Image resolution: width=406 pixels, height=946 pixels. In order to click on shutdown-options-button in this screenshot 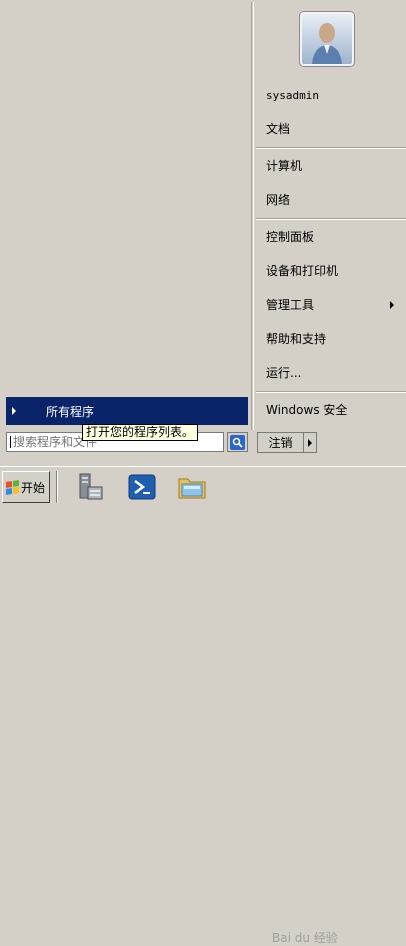, I will do `click(310, 442)`.